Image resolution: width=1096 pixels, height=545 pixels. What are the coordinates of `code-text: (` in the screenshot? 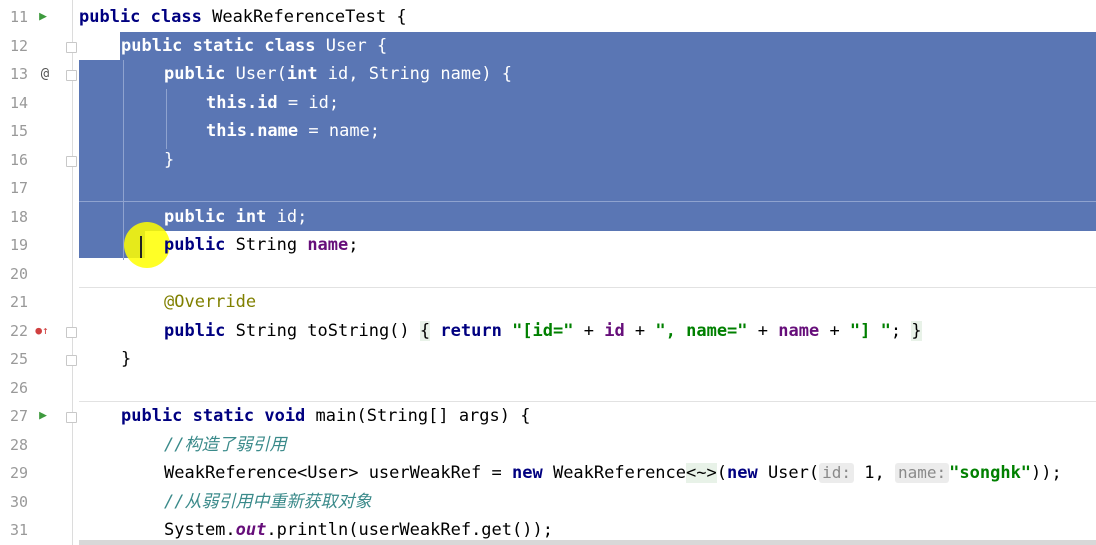 It's located at (721, 473).